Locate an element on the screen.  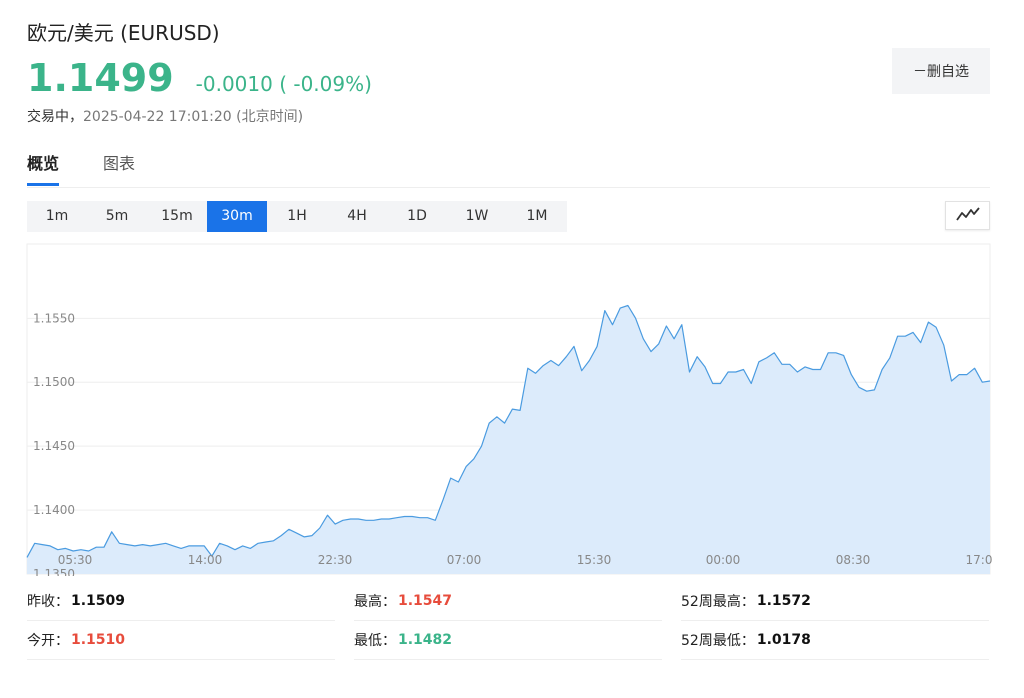
x-tick-label: 00:00 is located at coordinates (723, 560).